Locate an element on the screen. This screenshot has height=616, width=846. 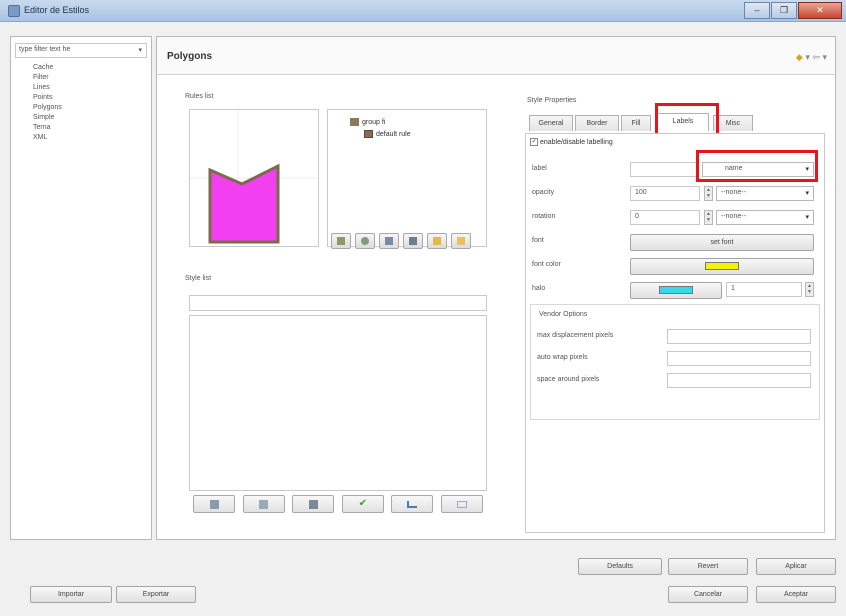
rules-tree: group fi default rule is located at coordinates (407, 178).